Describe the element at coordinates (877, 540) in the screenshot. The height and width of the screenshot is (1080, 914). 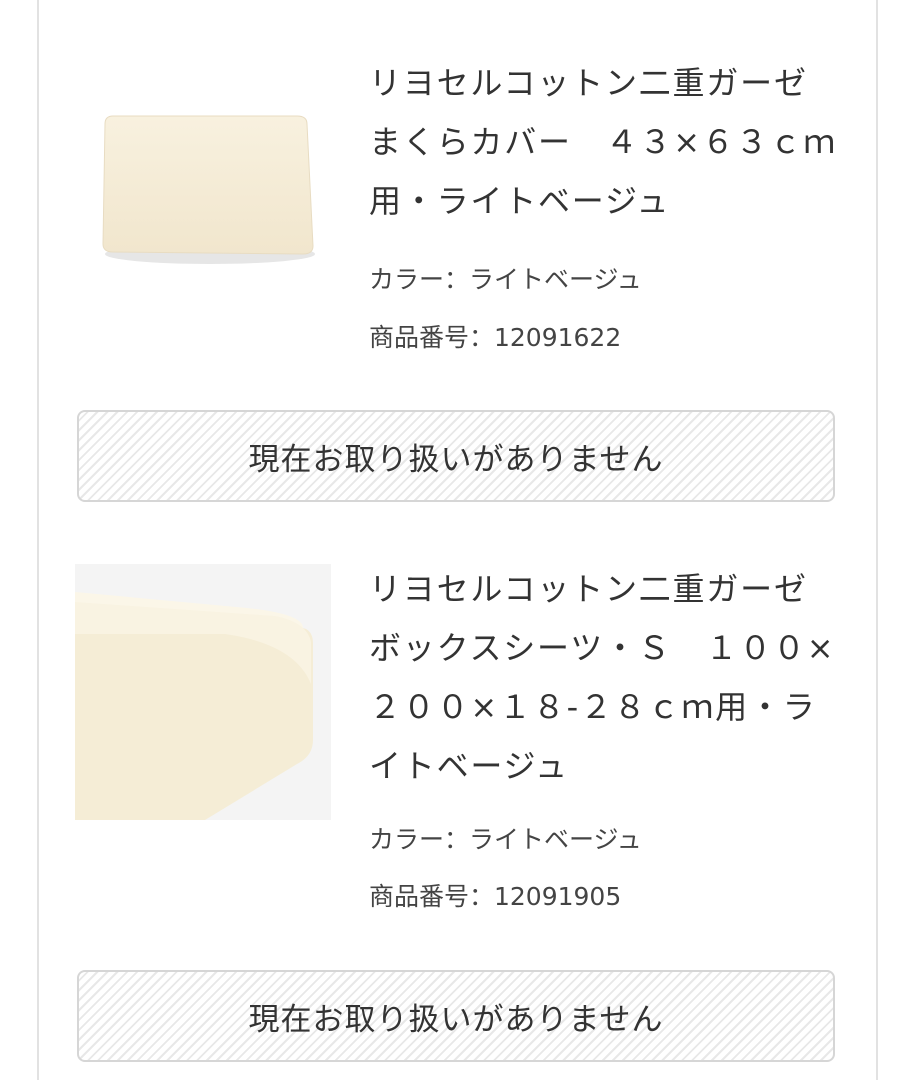
I see `page-frame-right` at that location.